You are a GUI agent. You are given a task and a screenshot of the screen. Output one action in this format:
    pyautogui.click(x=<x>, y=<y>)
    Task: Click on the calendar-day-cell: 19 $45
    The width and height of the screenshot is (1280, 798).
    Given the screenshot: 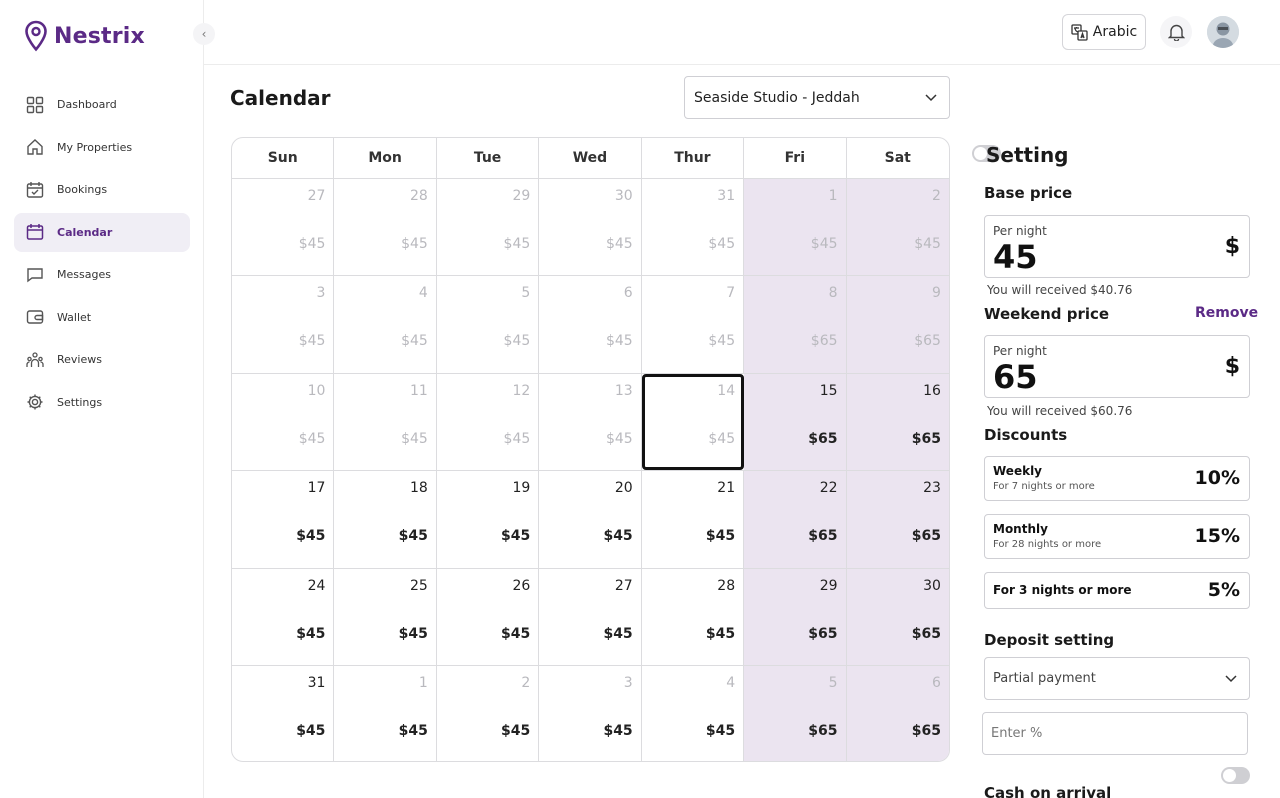 What is the action you would take?
    pyautogui.click(x=488, y=519)
    